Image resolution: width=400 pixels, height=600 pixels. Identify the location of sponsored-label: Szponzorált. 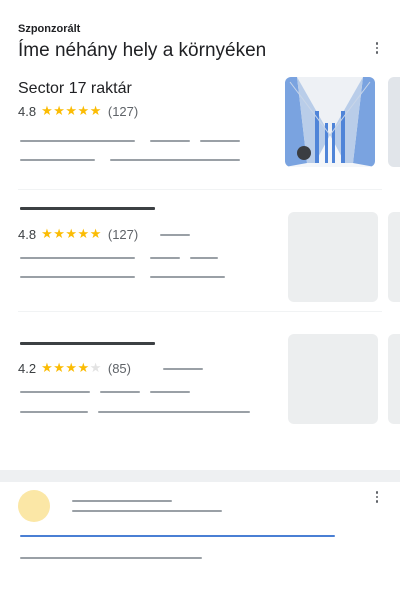
(49, 29).